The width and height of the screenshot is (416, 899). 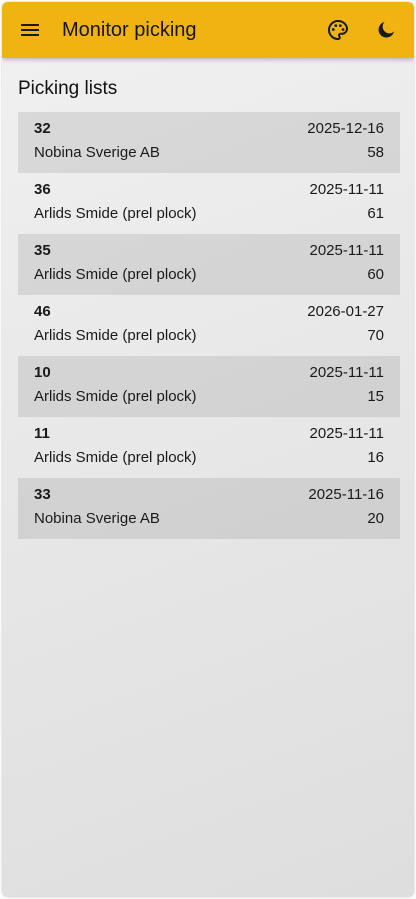 What do you see at coordinates (375, 213) in the screenshot?
I see `list-count: 61` at bounding box center [375, 213].